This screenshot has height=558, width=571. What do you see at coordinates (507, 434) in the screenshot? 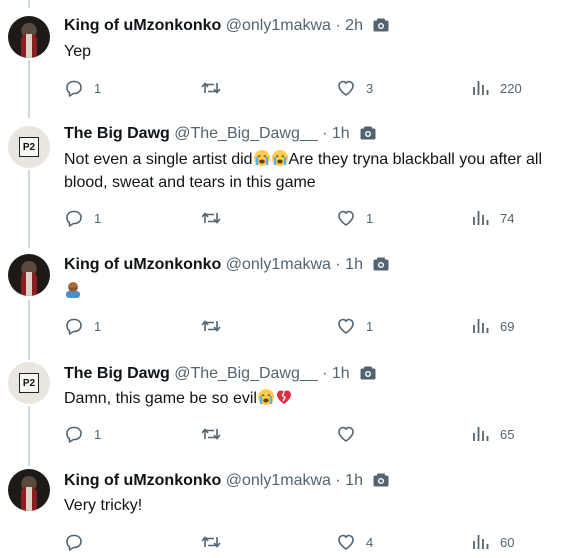
I see `views-count: 65` at bounding box center [507, 434].